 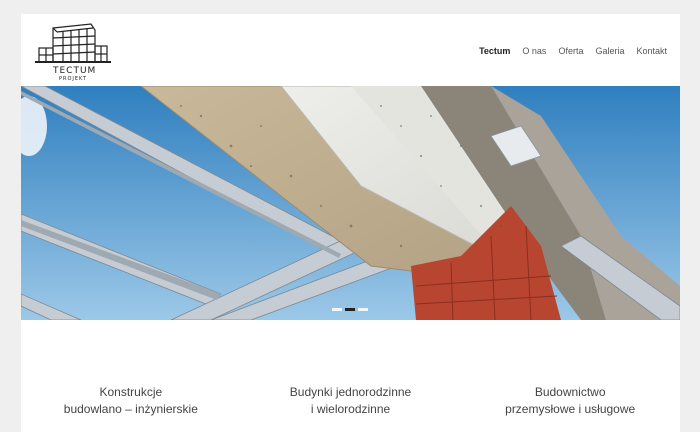 I want to click on feature-title-line1: Budownictwo, so click(x=570, y=392).